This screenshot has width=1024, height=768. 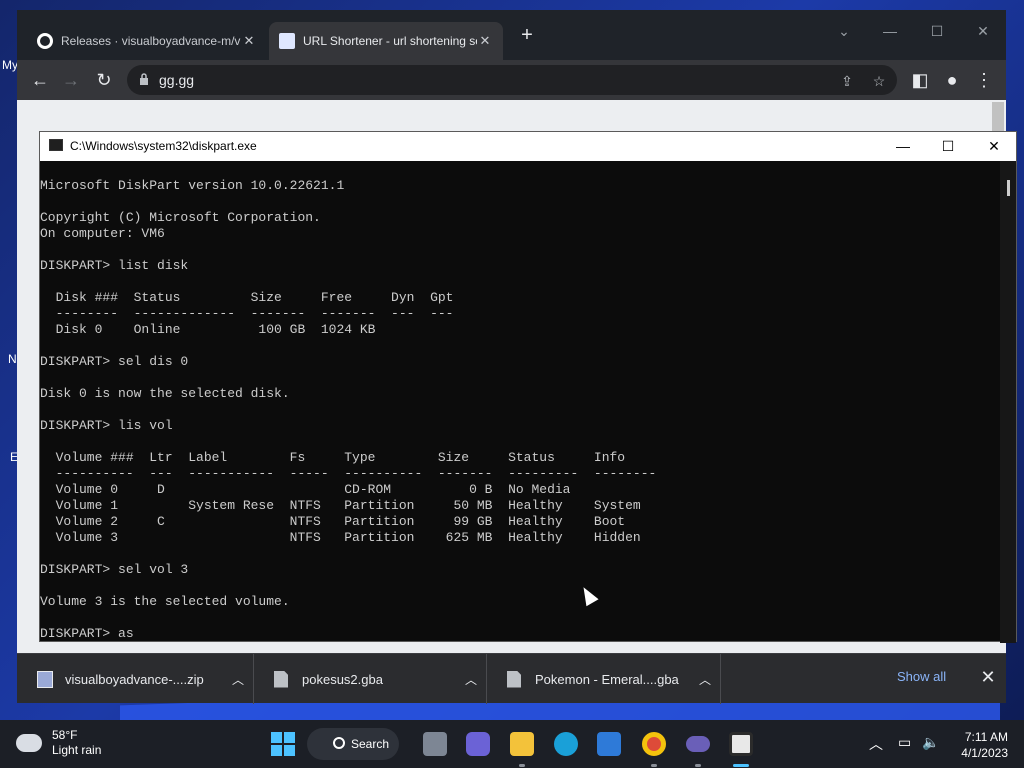 I want to click on edge-icon, so click(x=566, y=744).